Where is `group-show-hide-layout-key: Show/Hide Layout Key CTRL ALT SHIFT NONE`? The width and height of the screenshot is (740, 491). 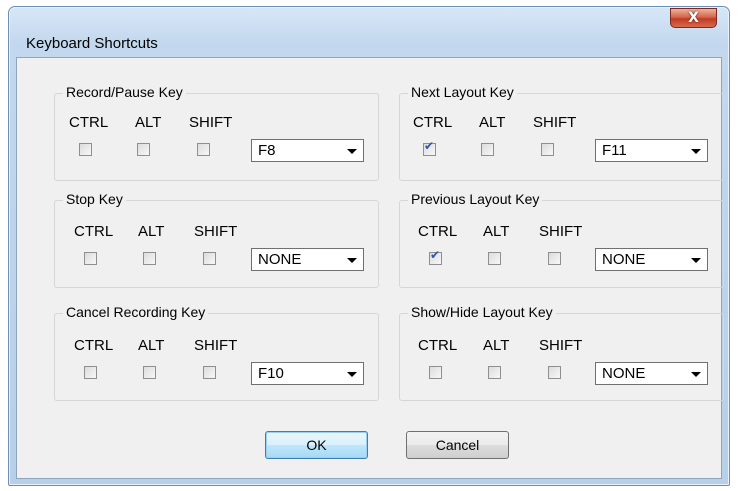 group-show-hide-layout-key: Show/Hide Layout Key CTRL ALT SHIFT NONE is located at coordinates (561, 352).